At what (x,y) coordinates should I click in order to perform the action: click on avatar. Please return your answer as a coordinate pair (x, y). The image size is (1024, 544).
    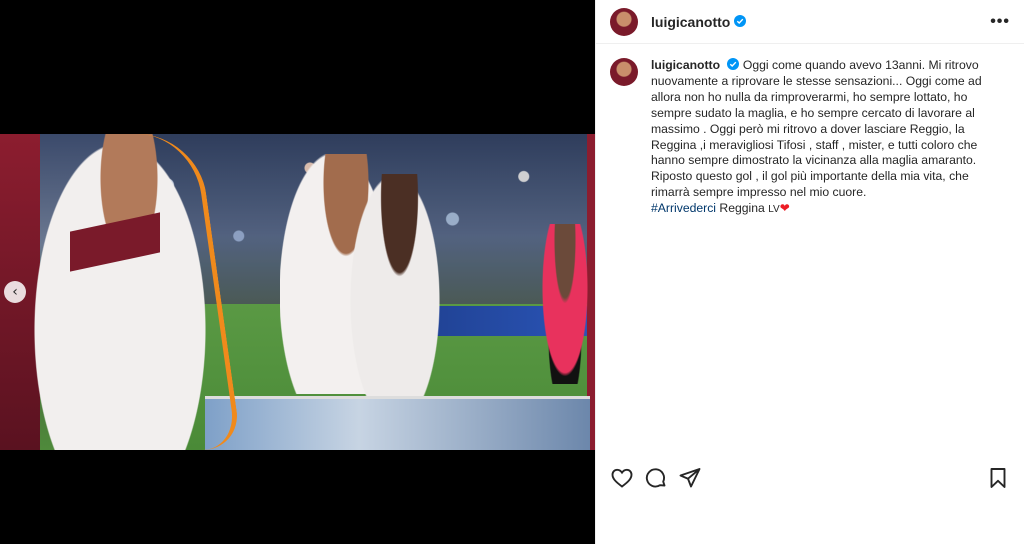
    Looking at the image, I should click on (624, 21).